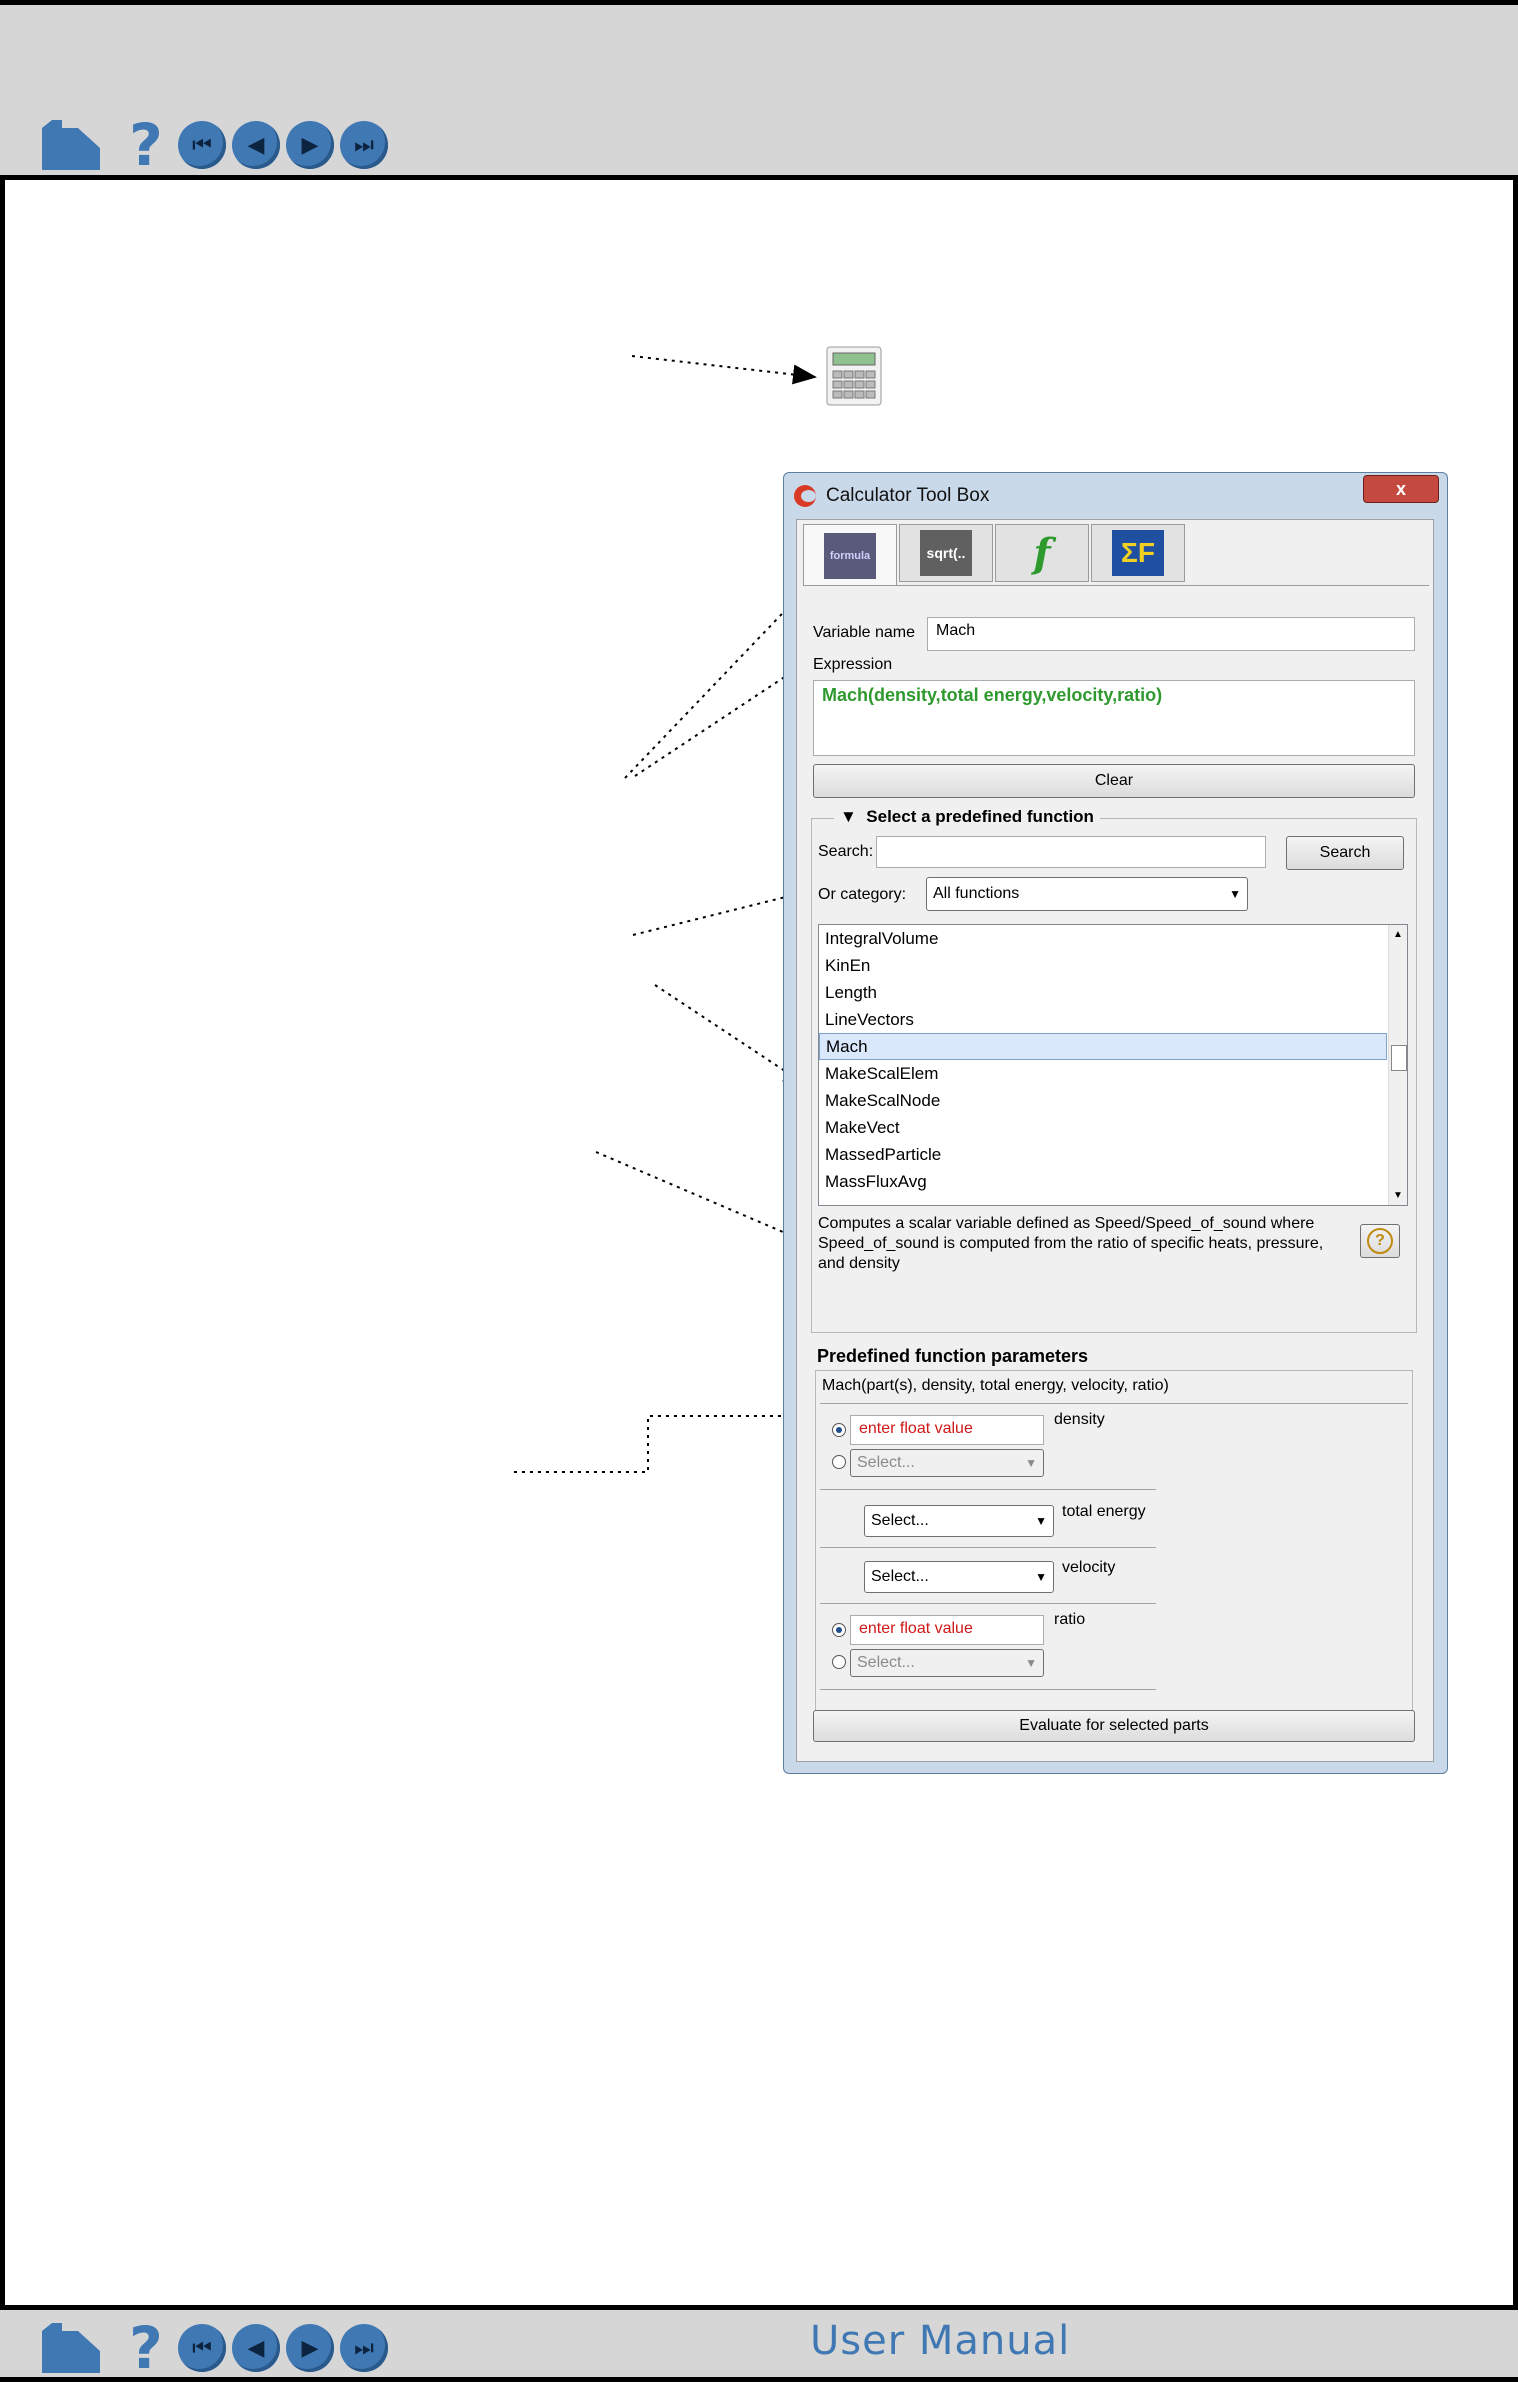  Describe the element at coordinates (1345, 853) in the screenshot. I see `search-button: Search` at that location.